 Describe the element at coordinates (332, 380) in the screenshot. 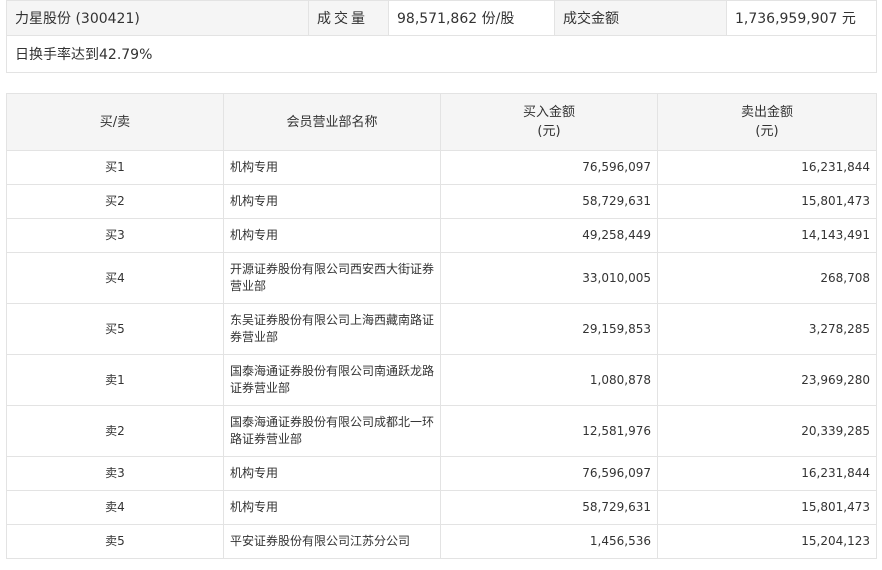

I see `row-name: 国泰海通证券股份有限公司南通跃龙路证券营业部` at that location.